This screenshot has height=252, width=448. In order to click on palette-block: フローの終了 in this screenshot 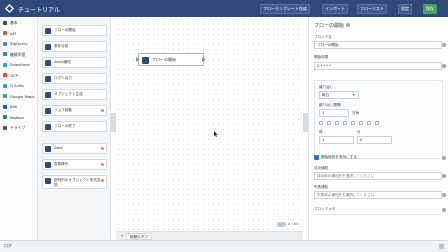, I will do `click(74, 126)`.